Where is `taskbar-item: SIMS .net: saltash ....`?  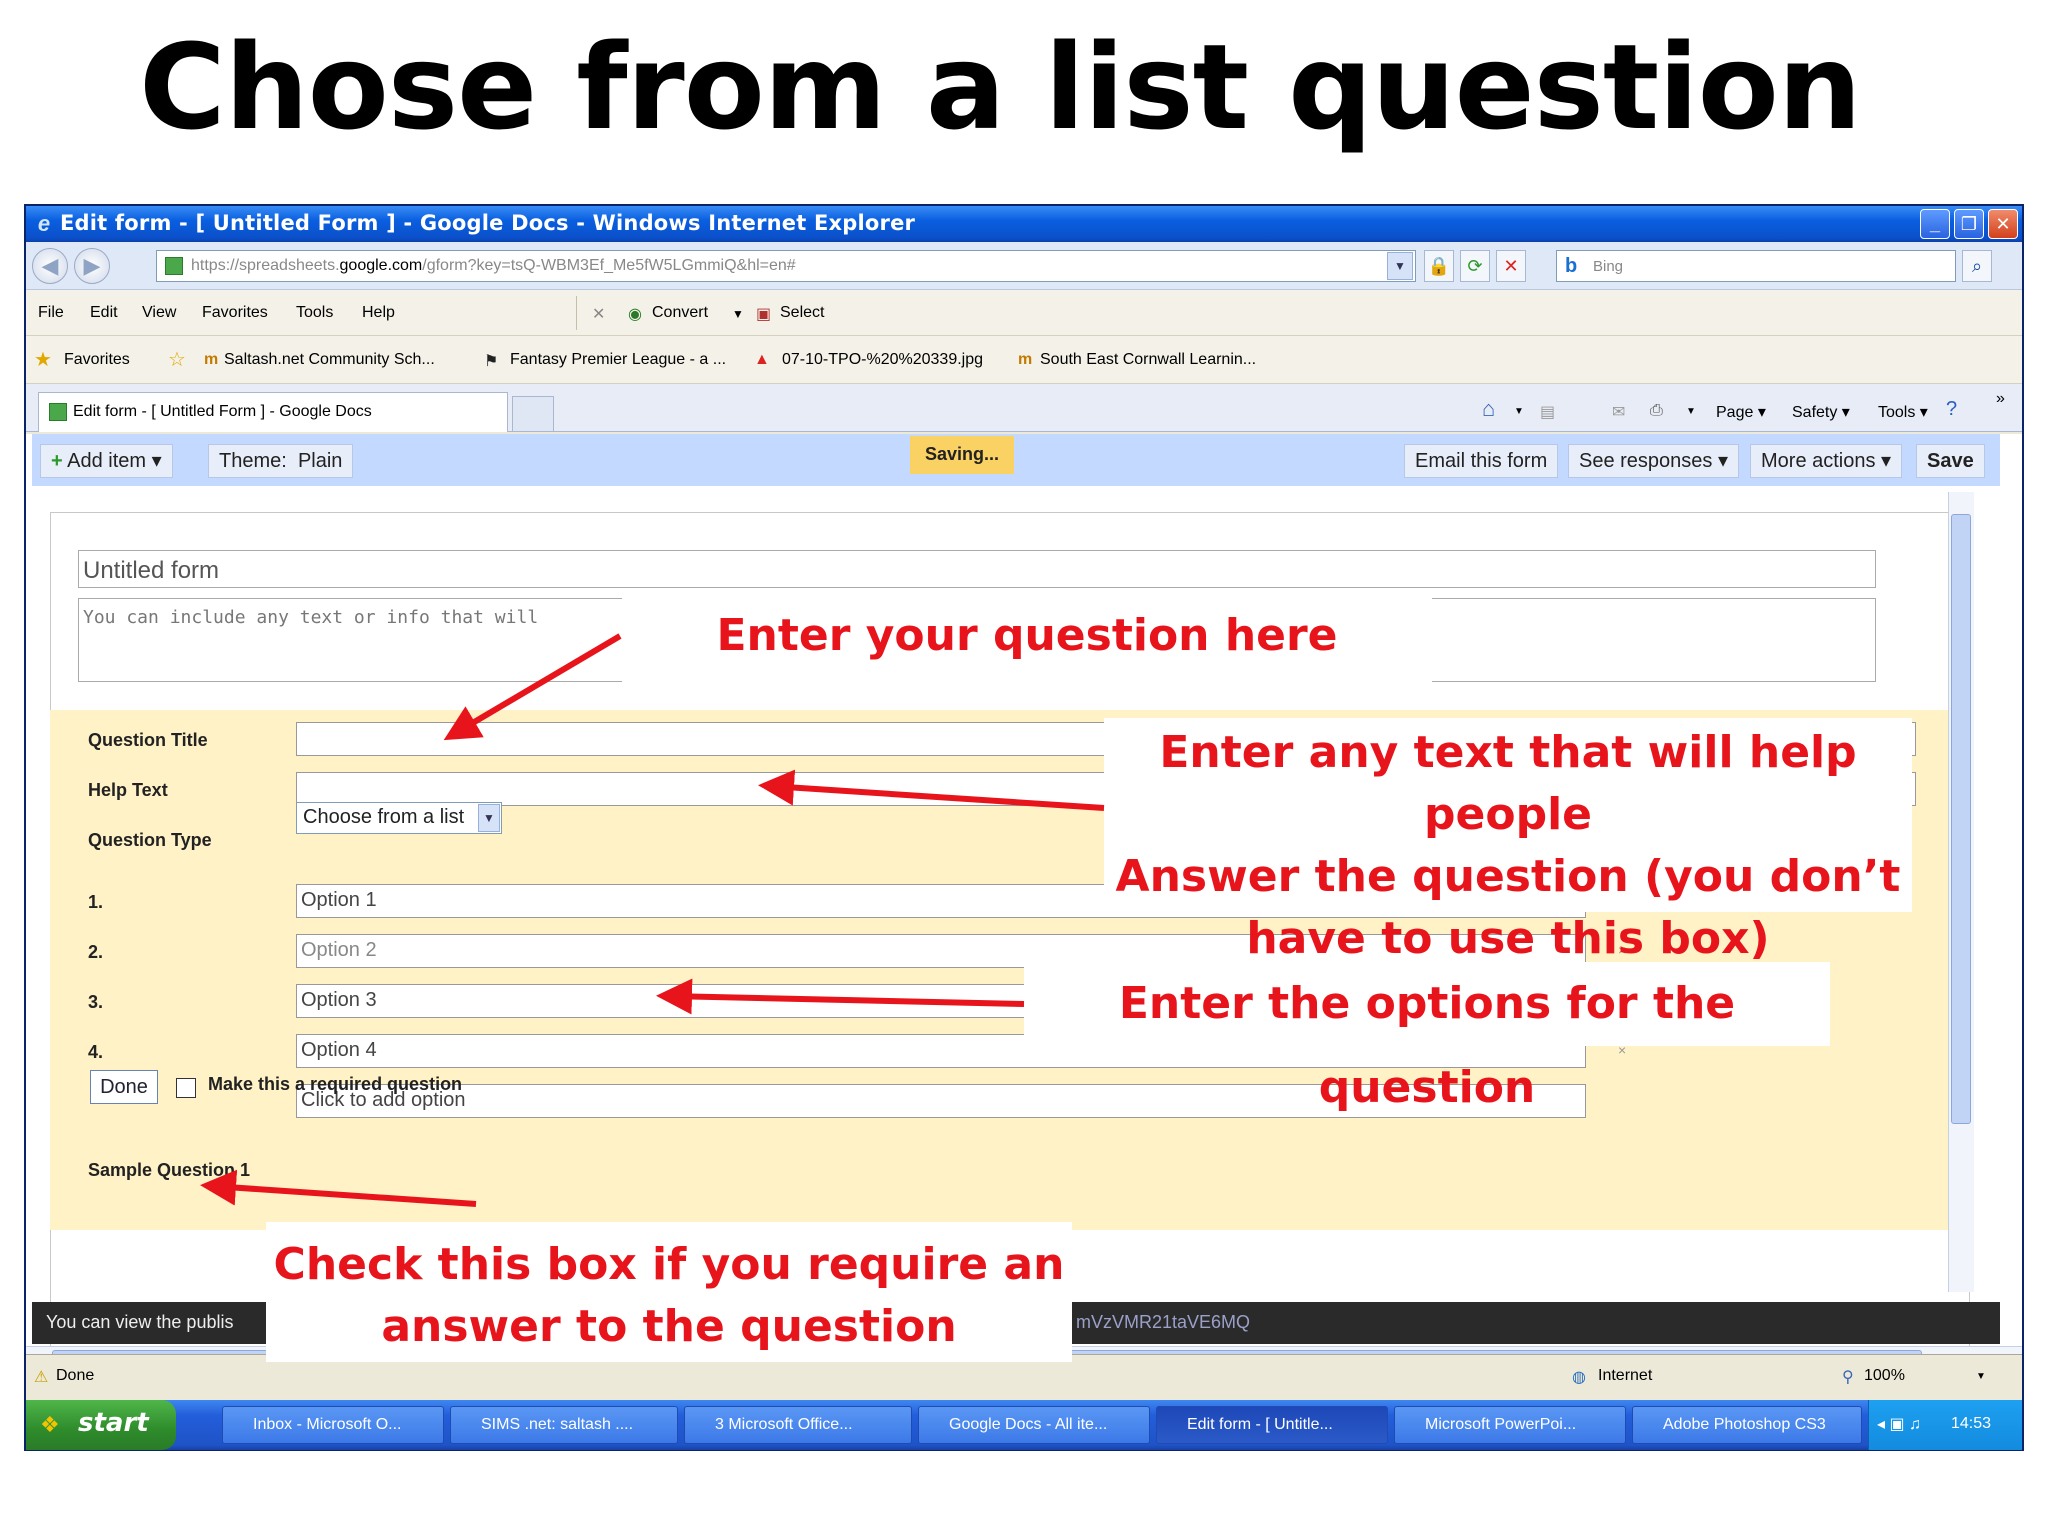 taskbar-item: SIMS .net: saltash .... is located at coordinates (564, 1425).